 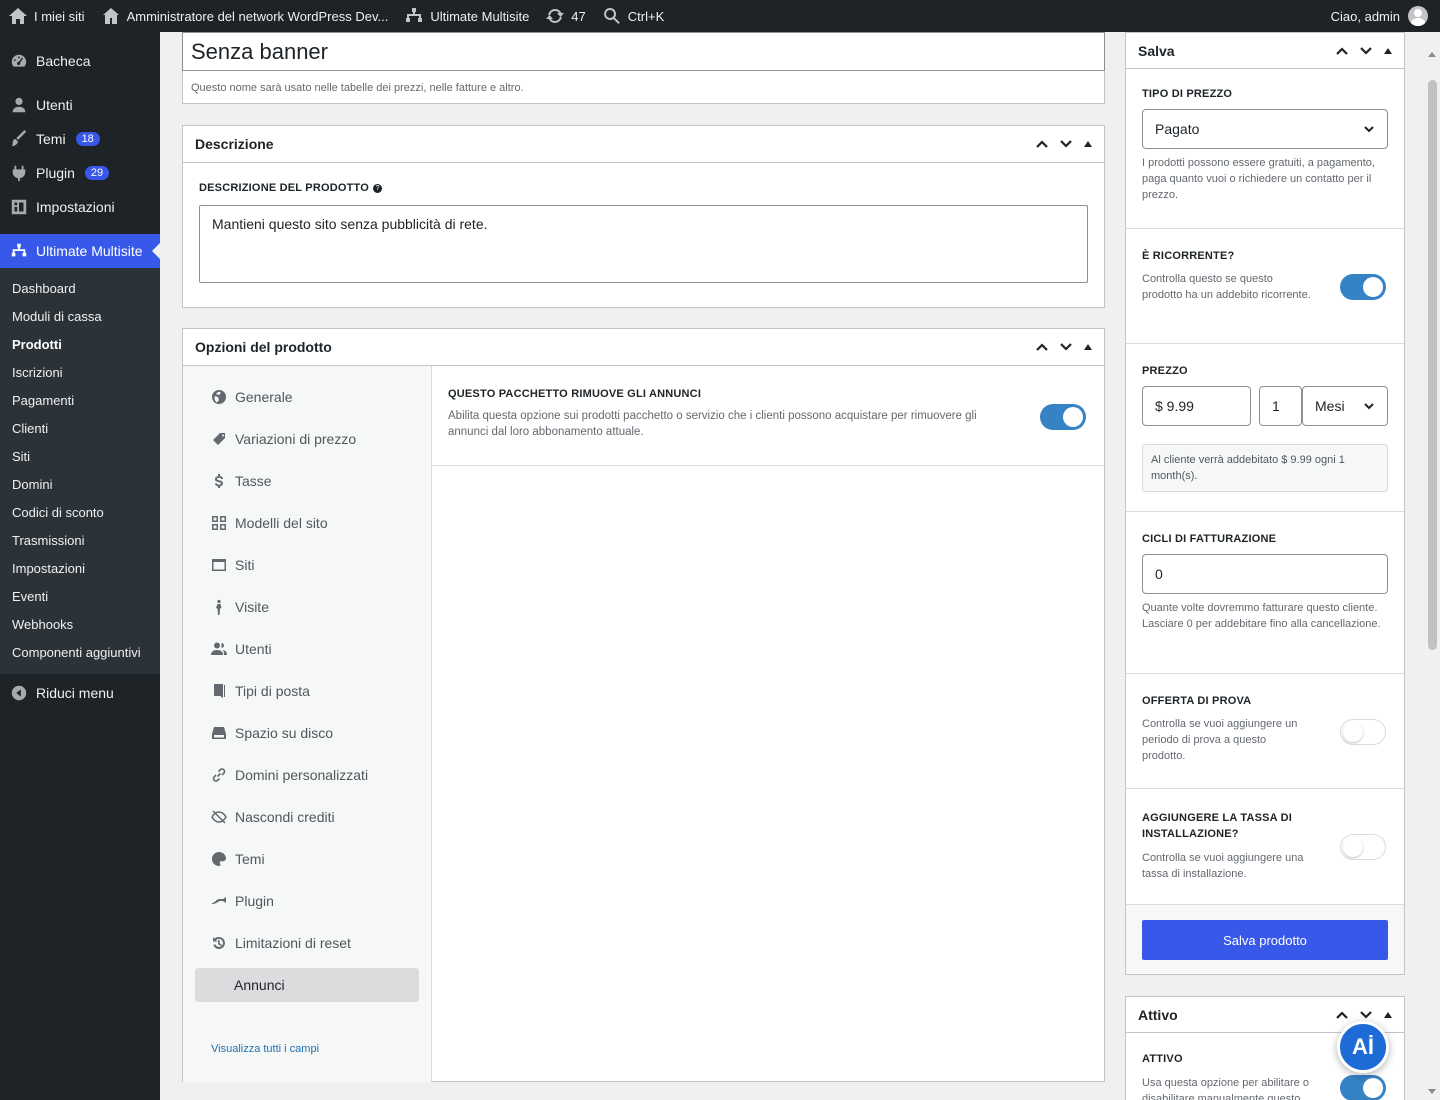 What do you see at coordinates (80, 289) in the screenshot?
I see `submenu-dashboard: Dashboard` at bounding box center [80, 289].